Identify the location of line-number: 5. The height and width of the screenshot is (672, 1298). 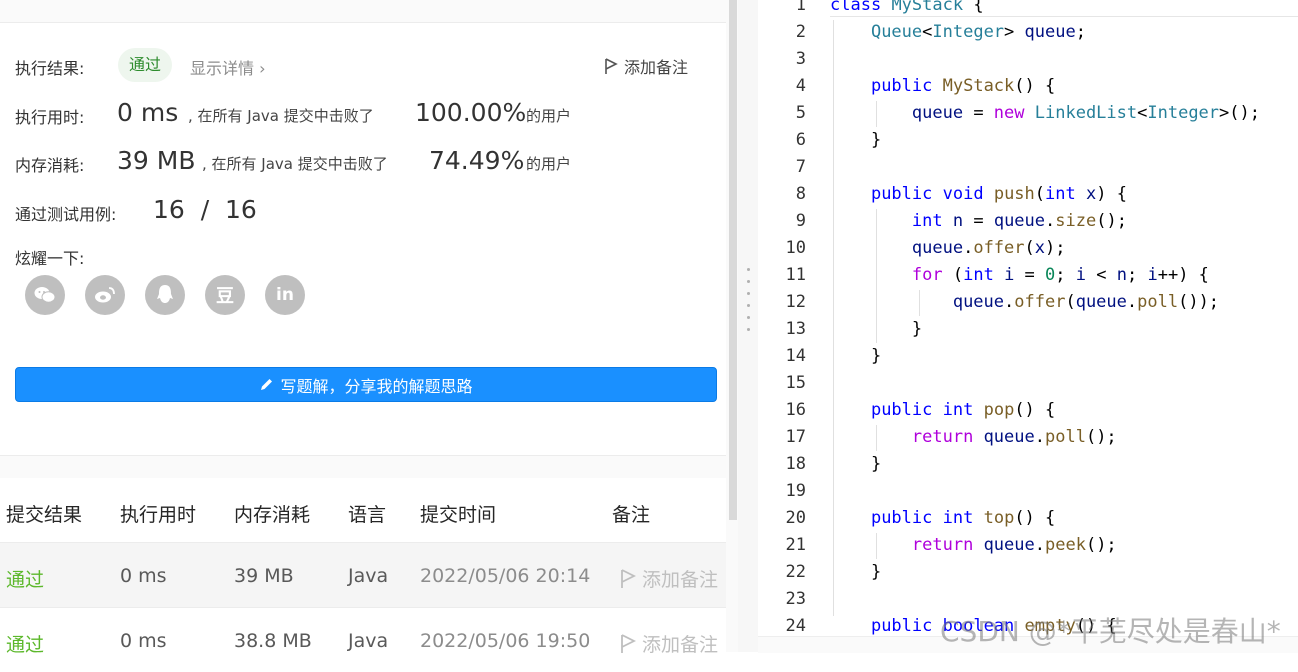
(800, 113).